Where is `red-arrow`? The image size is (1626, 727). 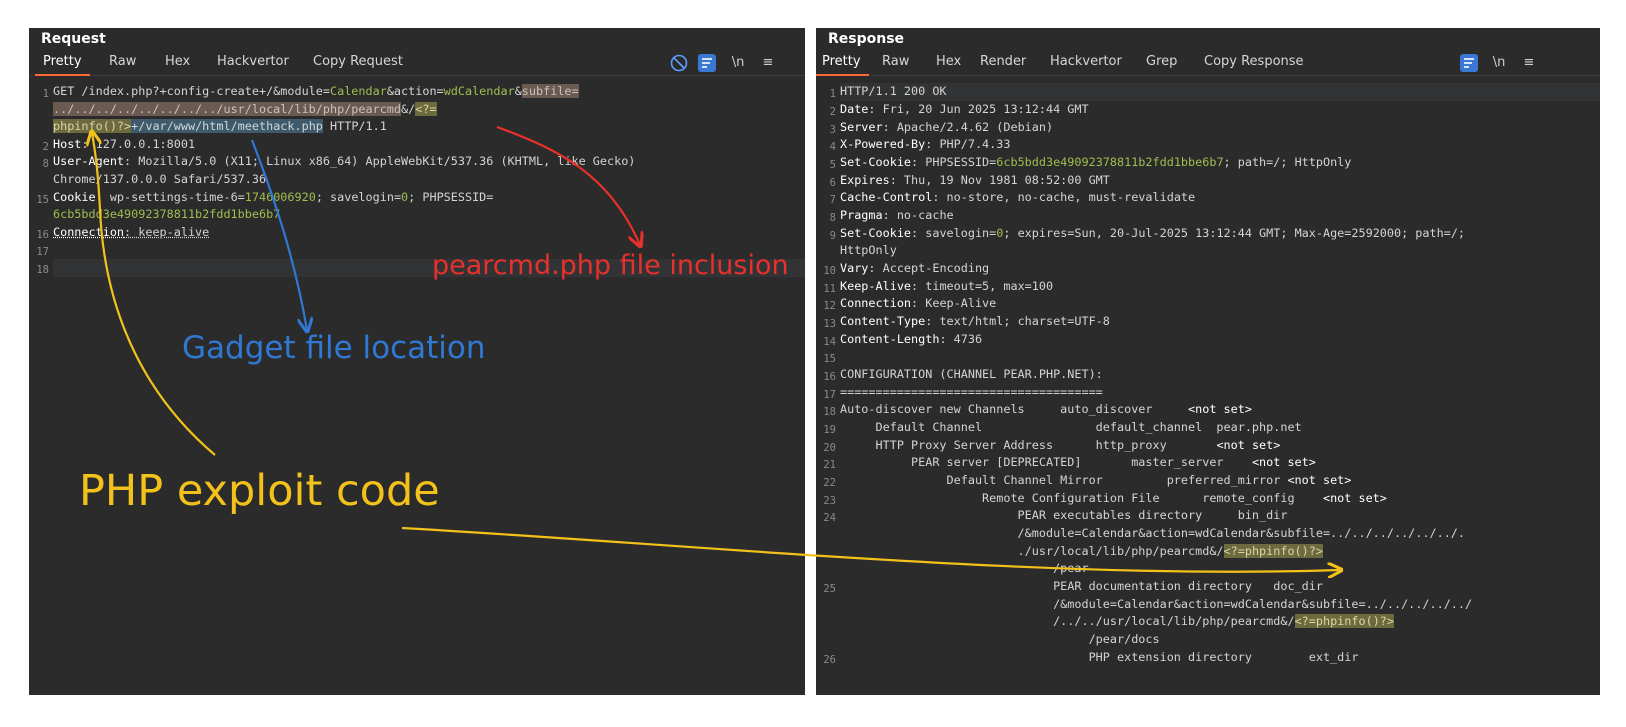
red-arrow is located at coordinates (568, 185).